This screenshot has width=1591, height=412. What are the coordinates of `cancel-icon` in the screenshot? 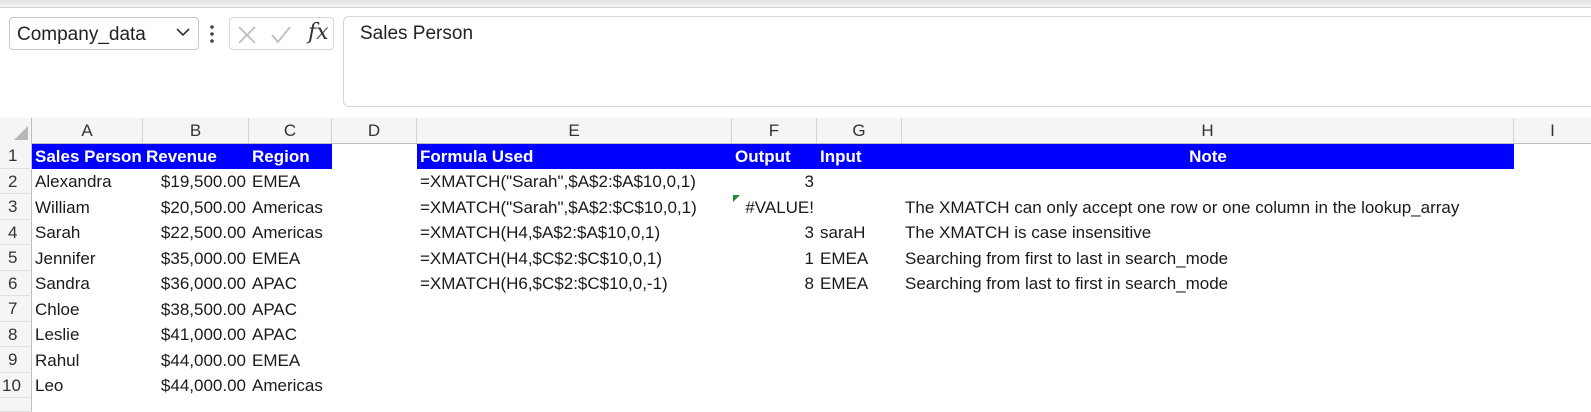 It's located at (247, 35).